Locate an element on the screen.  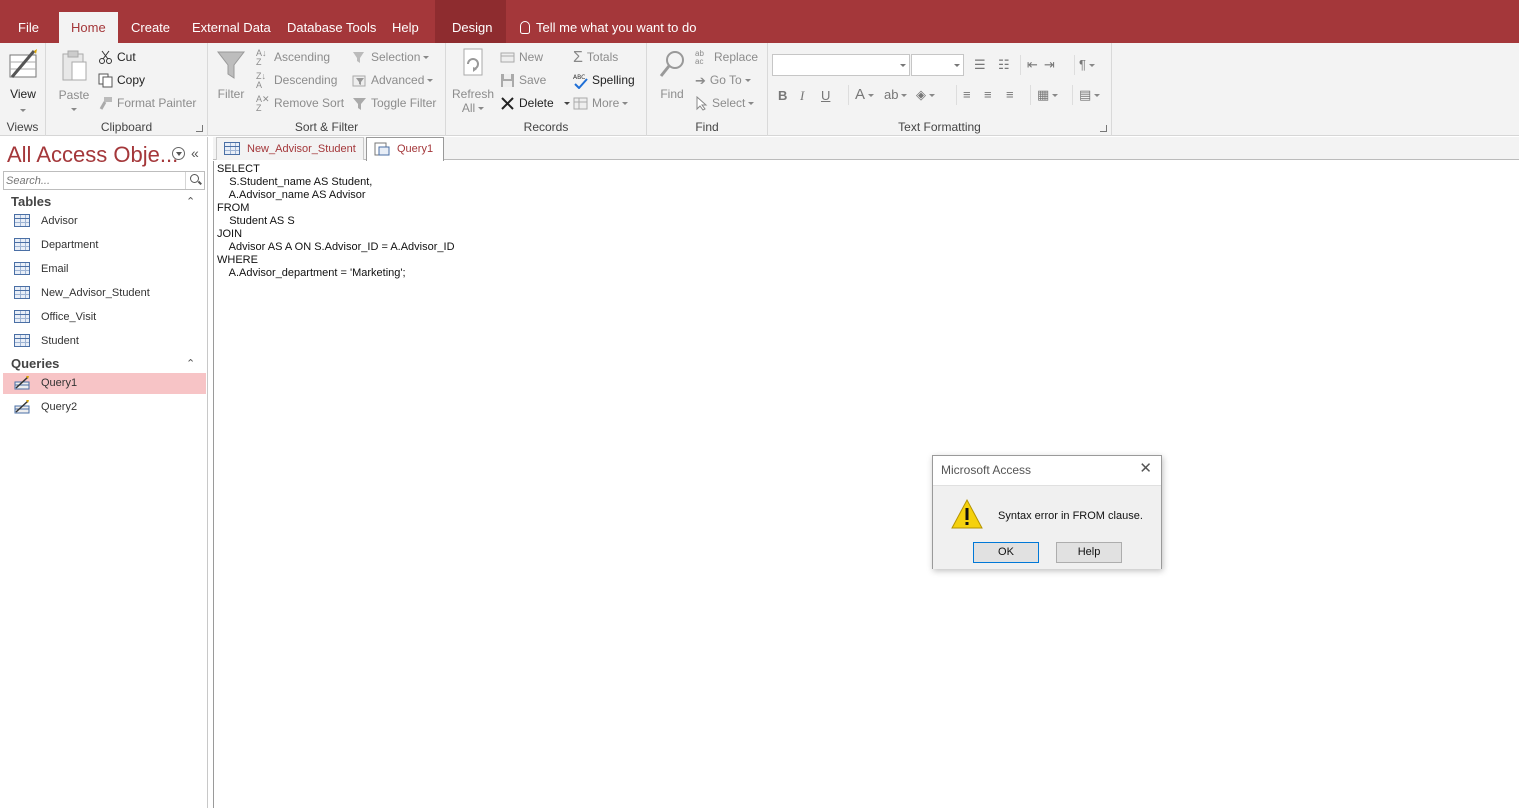
numbering-icon: ☷ is located at coordinates (1004, 65).